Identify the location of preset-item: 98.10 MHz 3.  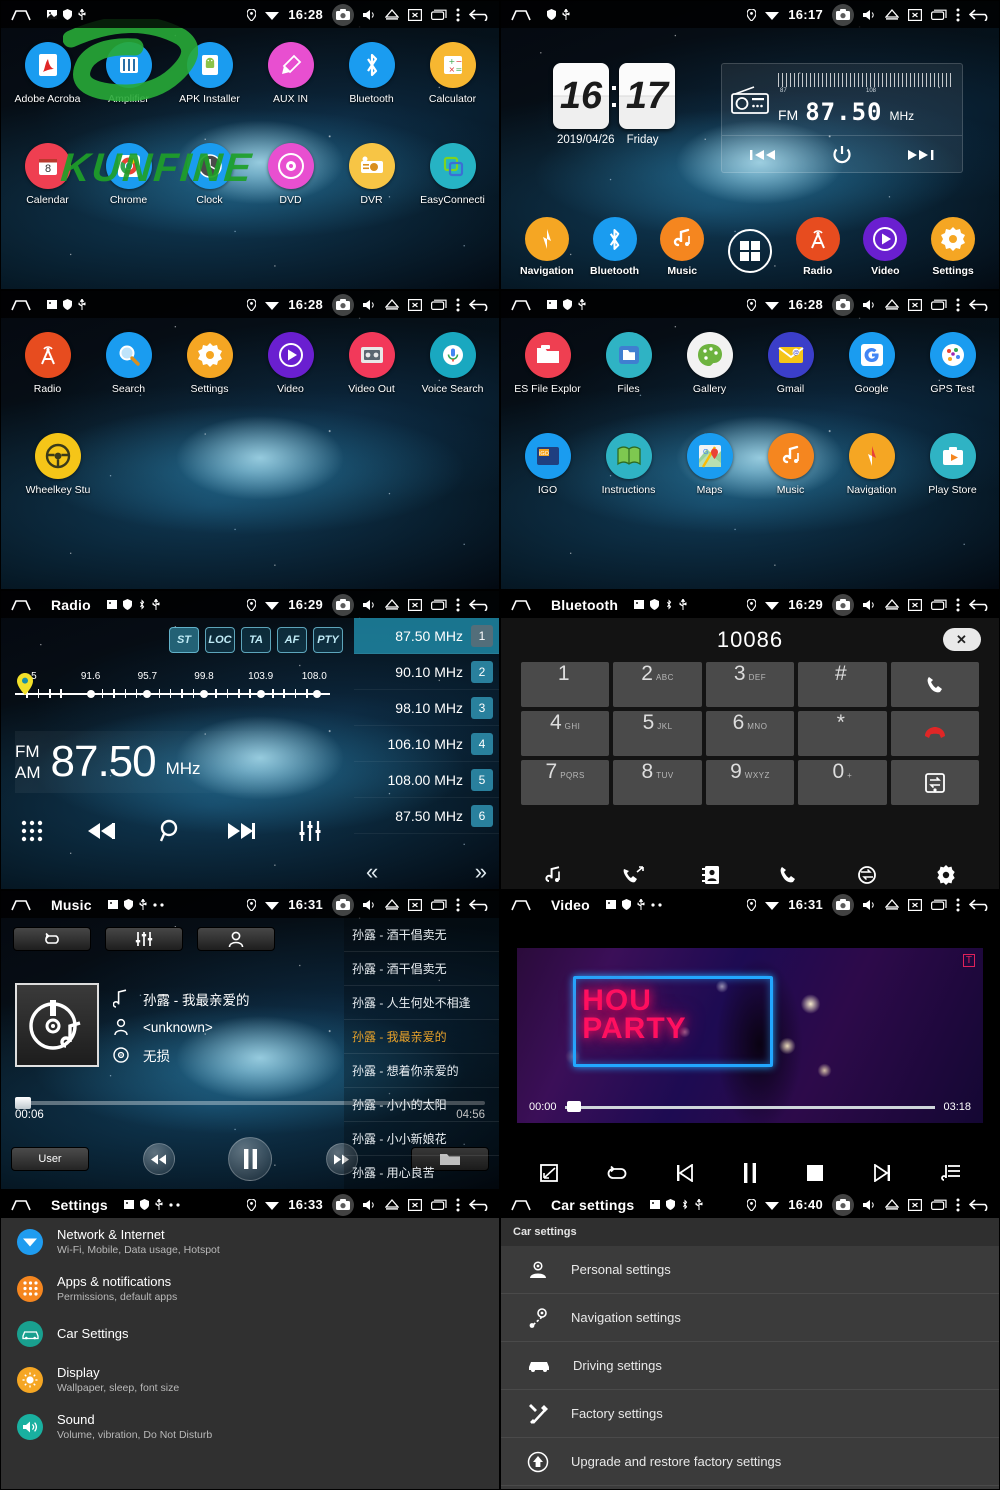
(426, 708).